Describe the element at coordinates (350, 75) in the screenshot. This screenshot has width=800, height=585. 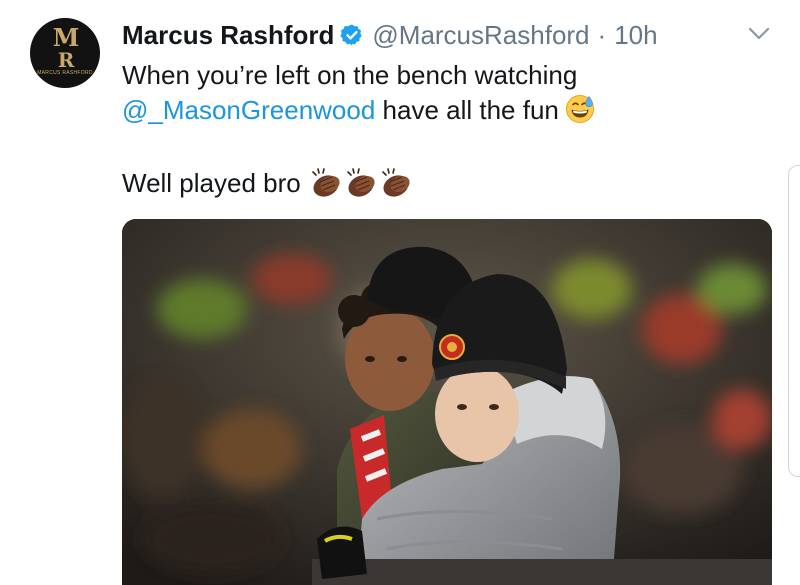
I see `tweet-text-line-1: When you’re left on the bench watching` at that location.